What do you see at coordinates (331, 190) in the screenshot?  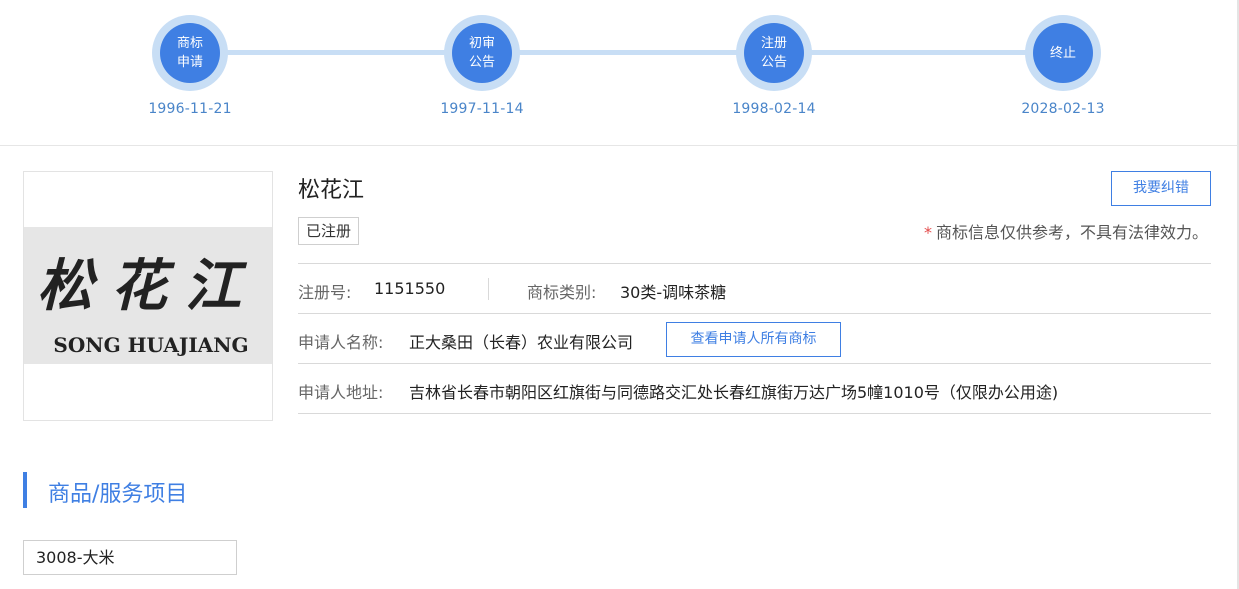 I see `trademark-name: 松花江` at bounding box center [331, 190].